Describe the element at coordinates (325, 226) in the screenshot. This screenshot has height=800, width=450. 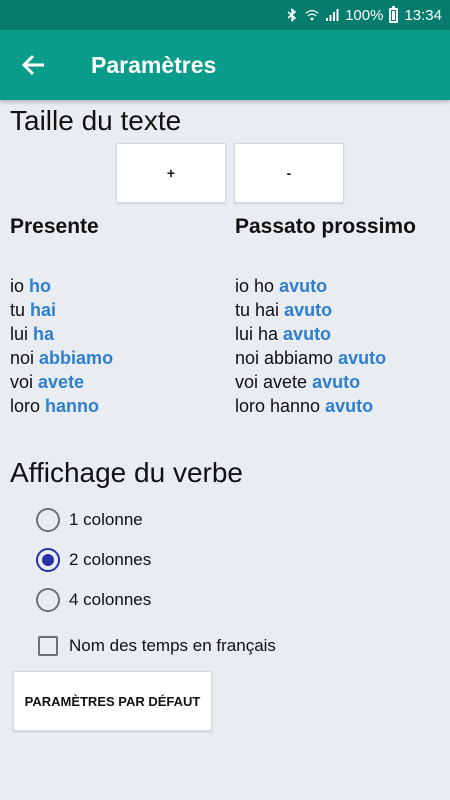
I see `tense-heading: Passato prossimo` at that location.